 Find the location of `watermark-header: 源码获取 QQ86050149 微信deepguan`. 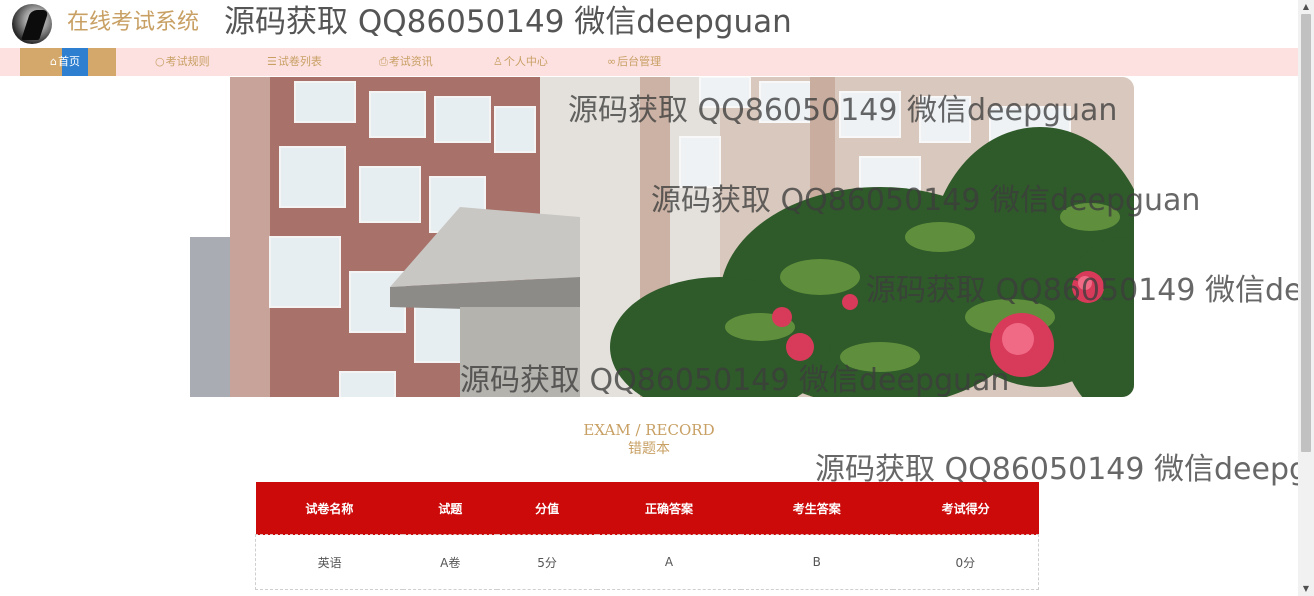

watermark-header: 源码获取 QQ86050149 微信deepguan is located at coordinates (508, 22).